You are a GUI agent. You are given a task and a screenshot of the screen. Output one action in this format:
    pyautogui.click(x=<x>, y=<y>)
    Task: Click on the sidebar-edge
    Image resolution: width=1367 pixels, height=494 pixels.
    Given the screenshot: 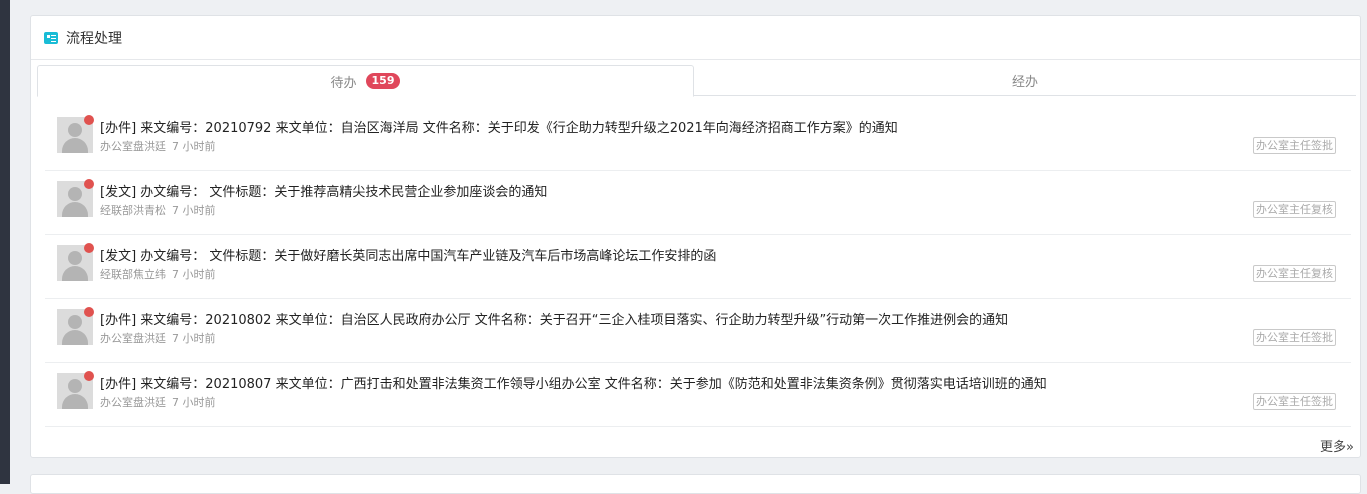 What is the action you would take?
    pyautogui.click(x=5, y=242)
    